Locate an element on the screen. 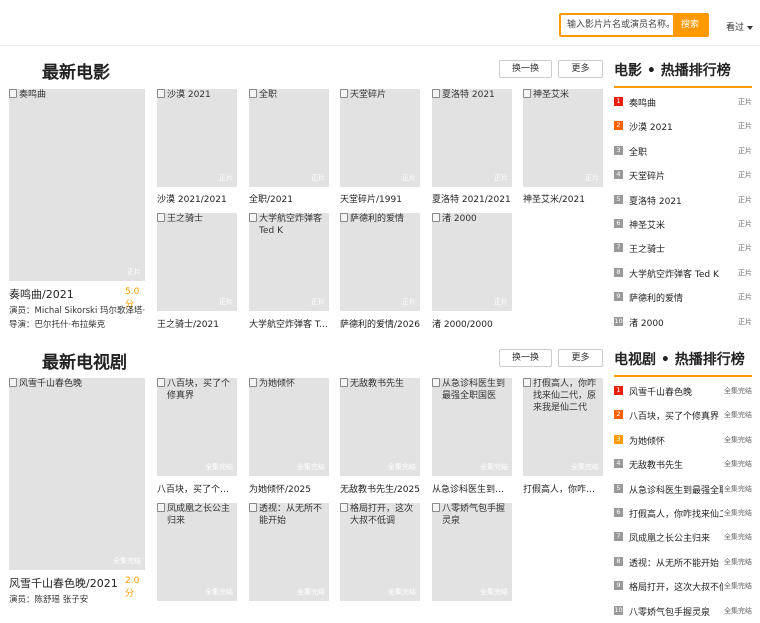 This screenshot has width=760, height=623. movie-caption: 渚 2000/2000 is located at coordinates (472, 323).